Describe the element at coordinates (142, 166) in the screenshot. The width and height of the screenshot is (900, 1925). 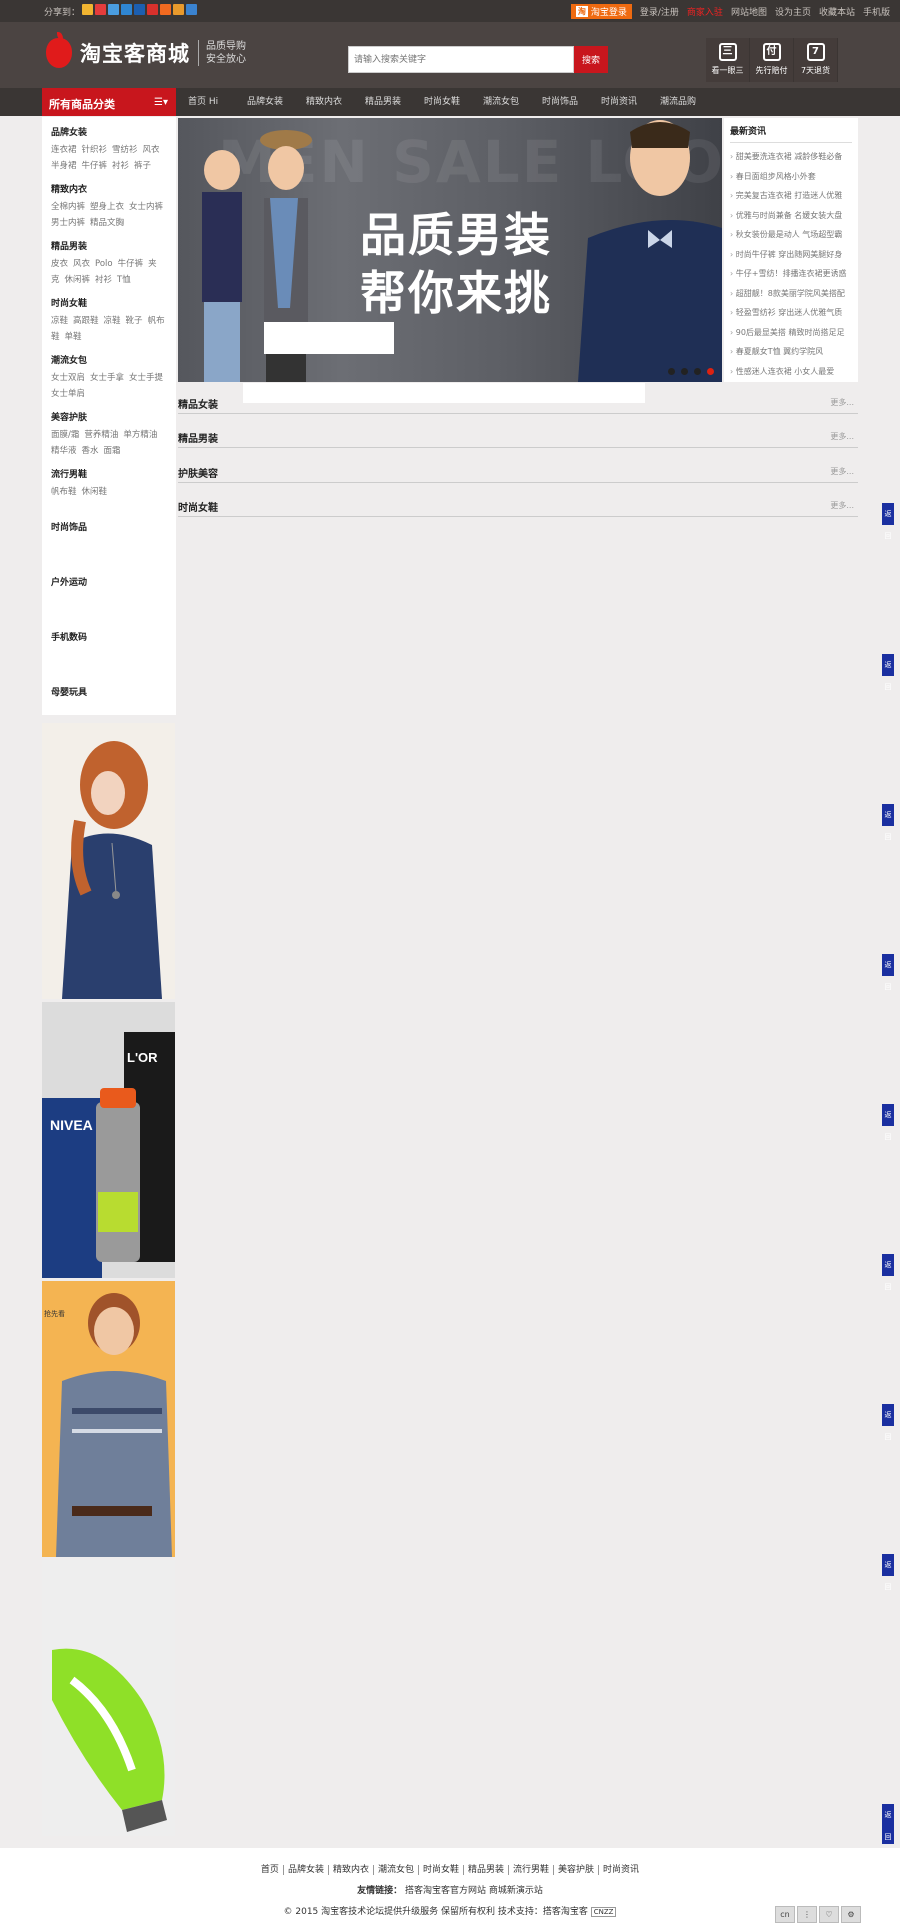
I see `category-item: 裤子` at that location.